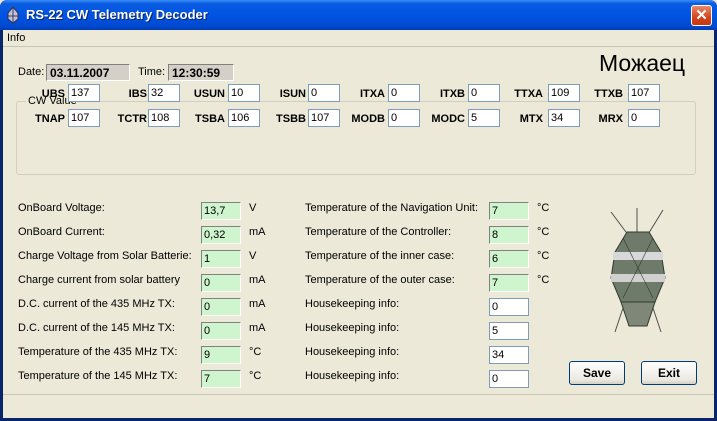  I want to click on close-icon: ✕, so click(701, 15).